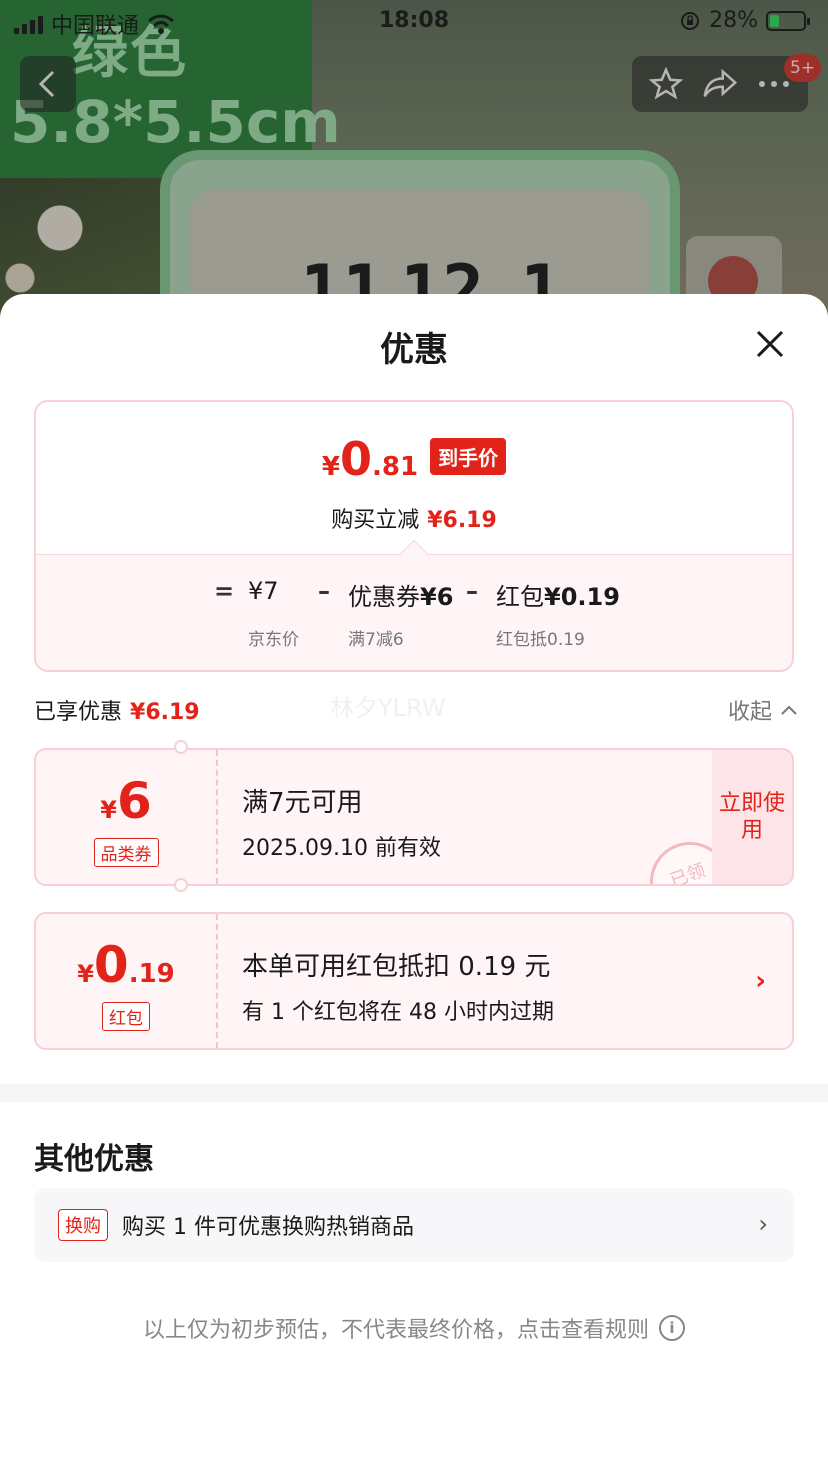  What do you see at coordinates (540, 640) in the screenshot?
I see `redpacket-breakdown-desc: 红包抵0.19` at bounding box center [540, 640].